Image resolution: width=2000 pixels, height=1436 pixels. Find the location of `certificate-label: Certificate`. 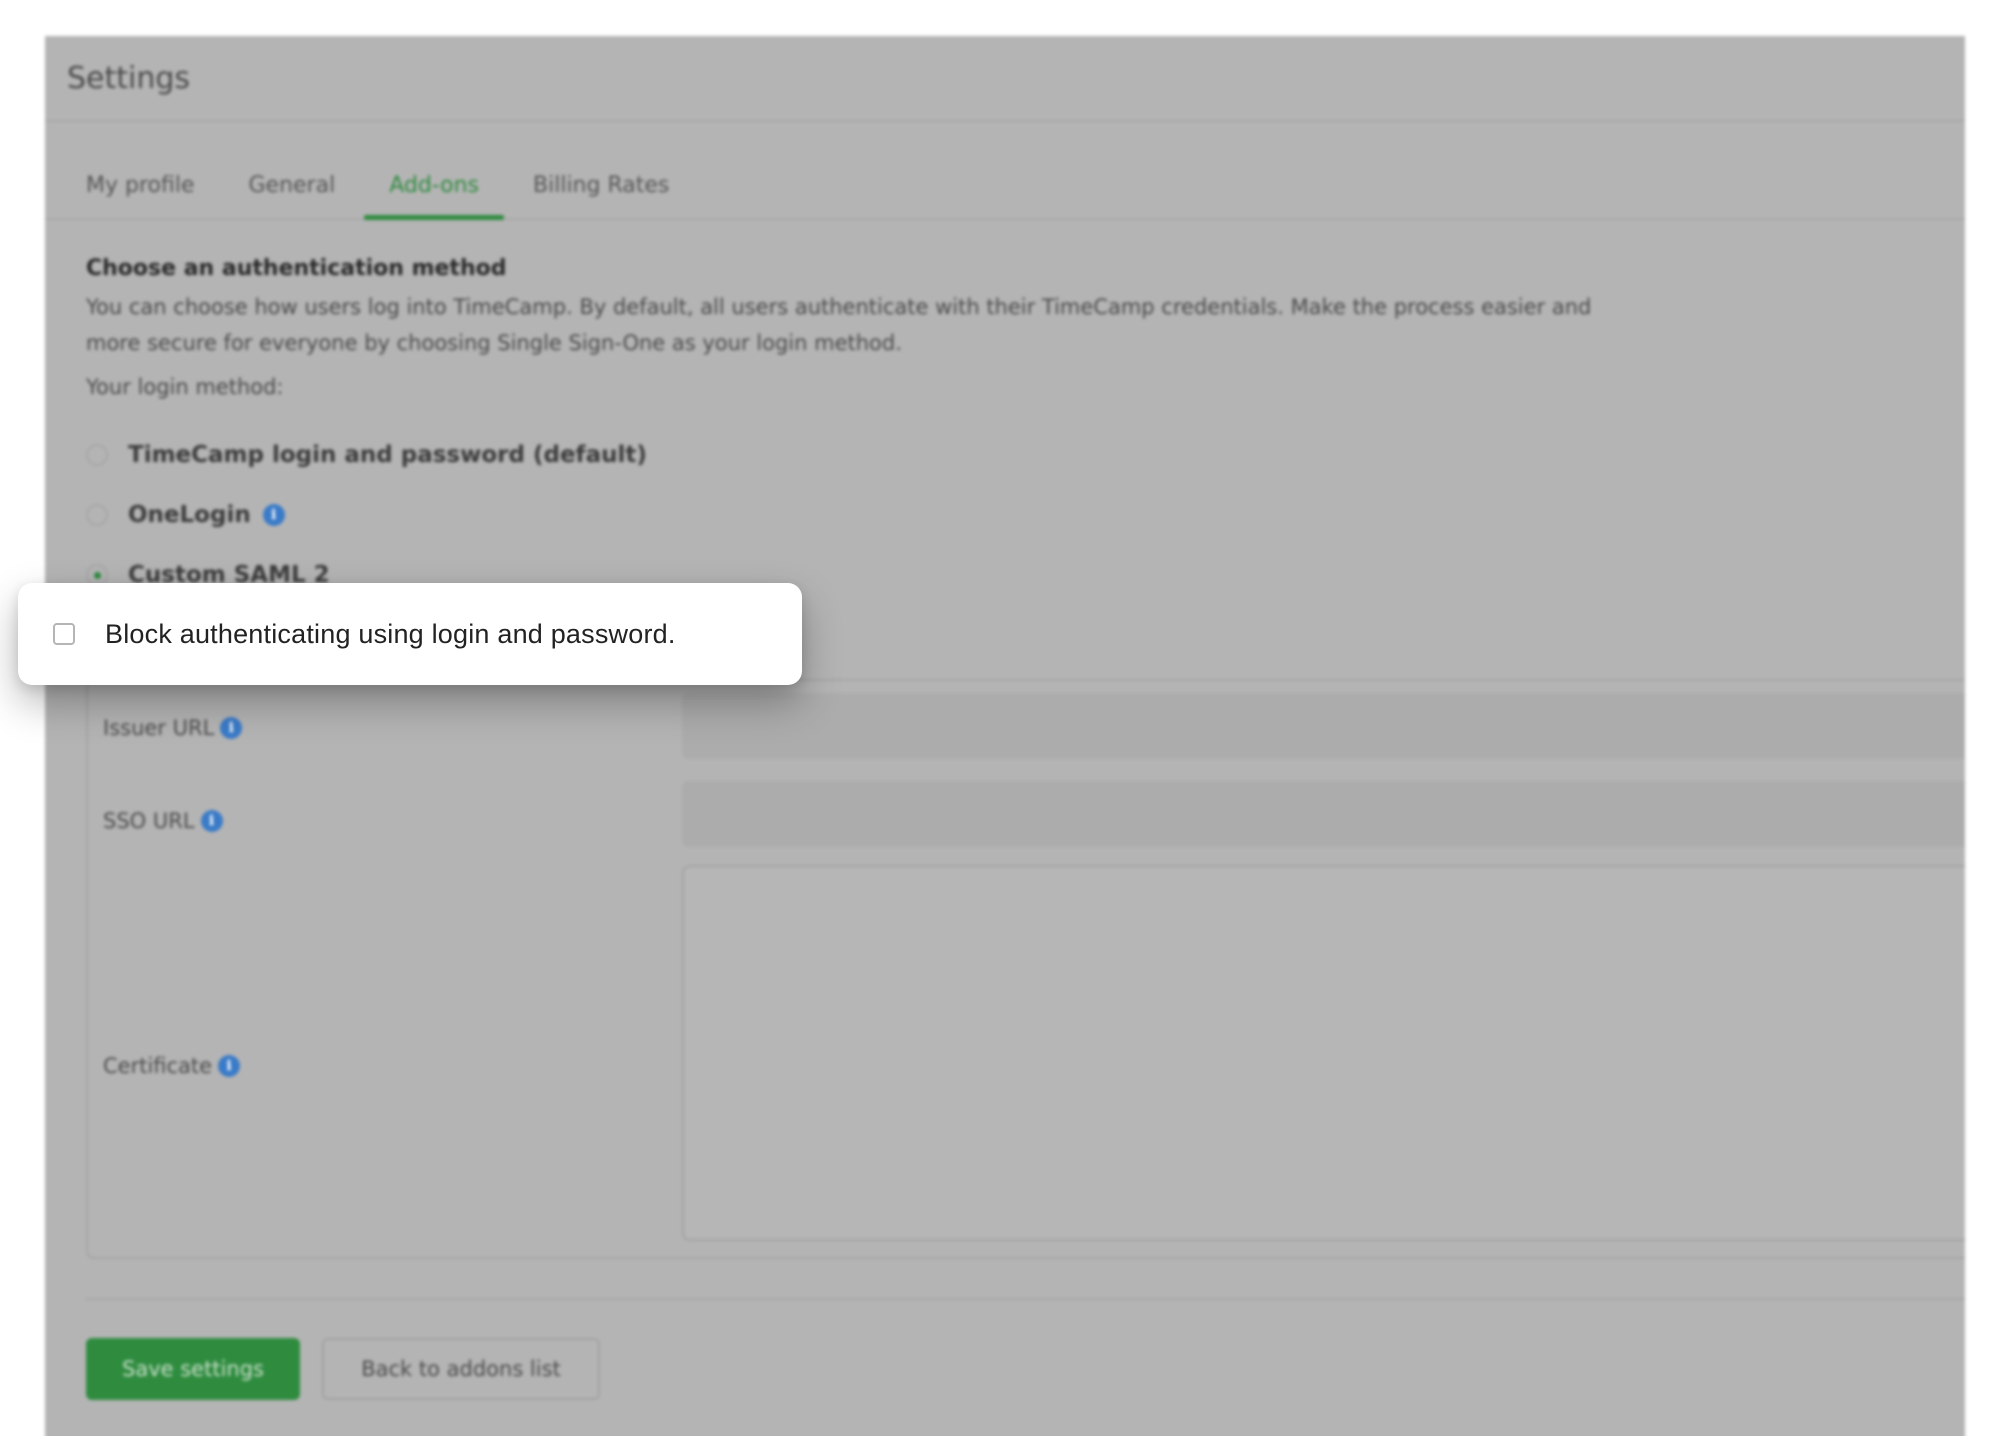

certificate-label: Certificate is located at coordinates (158, 1066).